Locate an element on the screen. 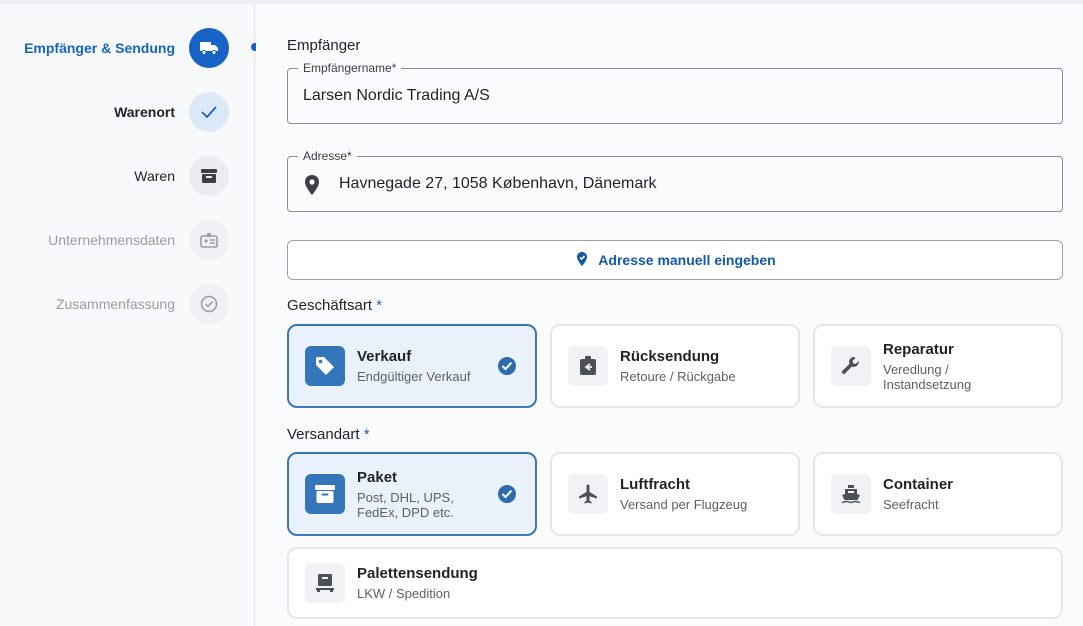 The height and width of the screenshot is (626, 1083). option-subtitle: Seefracht is located at coordinates (911, 504).